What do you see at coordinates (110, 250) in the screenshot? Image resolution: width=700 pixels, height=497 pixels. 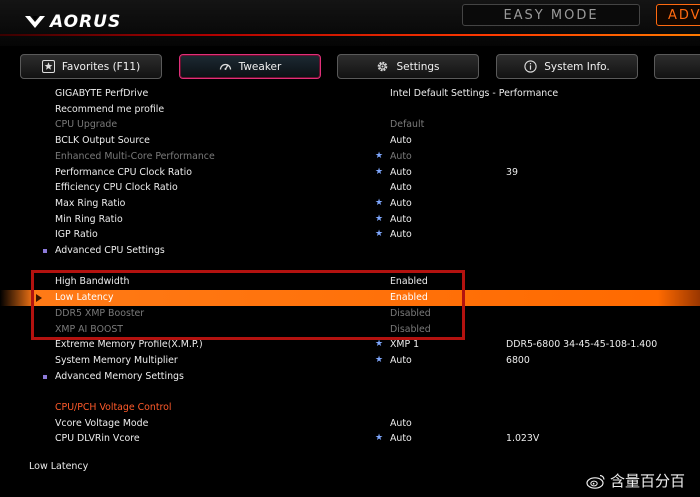 I see `submenu-label: Advanced CPU Settings` at bounding box center [110, 250].